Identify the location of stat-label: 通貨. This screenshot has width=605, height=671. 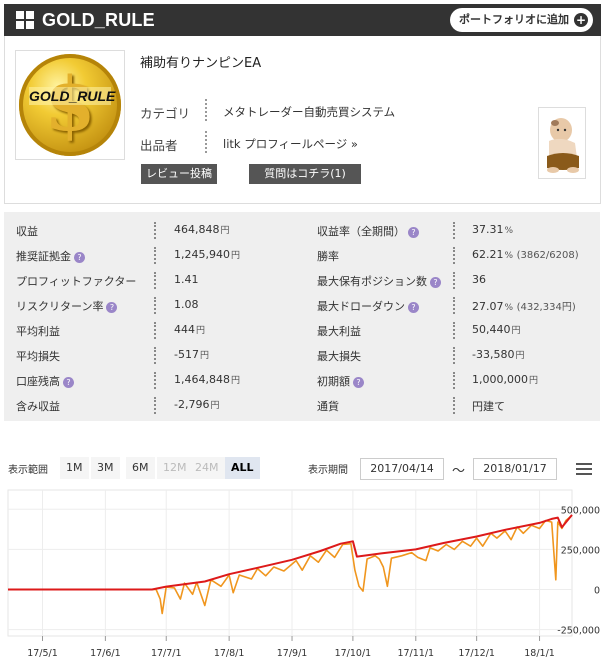
(328, 406).